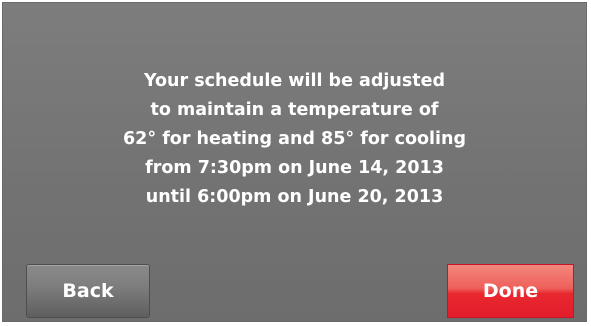 This screenshot has width=591, height=326. Describe the element at coordinates (294, 81) in the screenshot. I see `message-line: Your schedule will be adjusted` at that location.